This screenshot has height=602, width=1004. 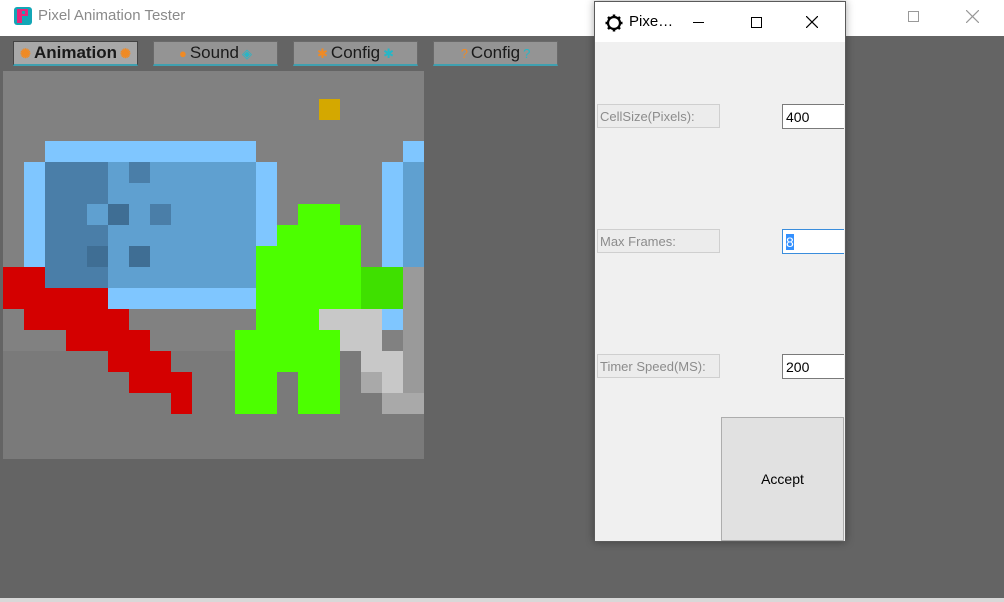 I want to click on sound-icon: ◈, so click(x=247, y=53).